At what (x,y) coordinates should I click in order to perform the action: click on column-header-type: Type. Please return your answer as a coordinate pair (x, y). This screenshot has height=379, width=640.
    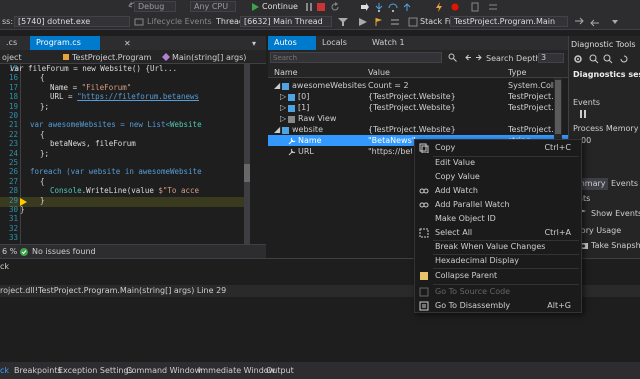
    Looking at the image, I should click on (517, 72).